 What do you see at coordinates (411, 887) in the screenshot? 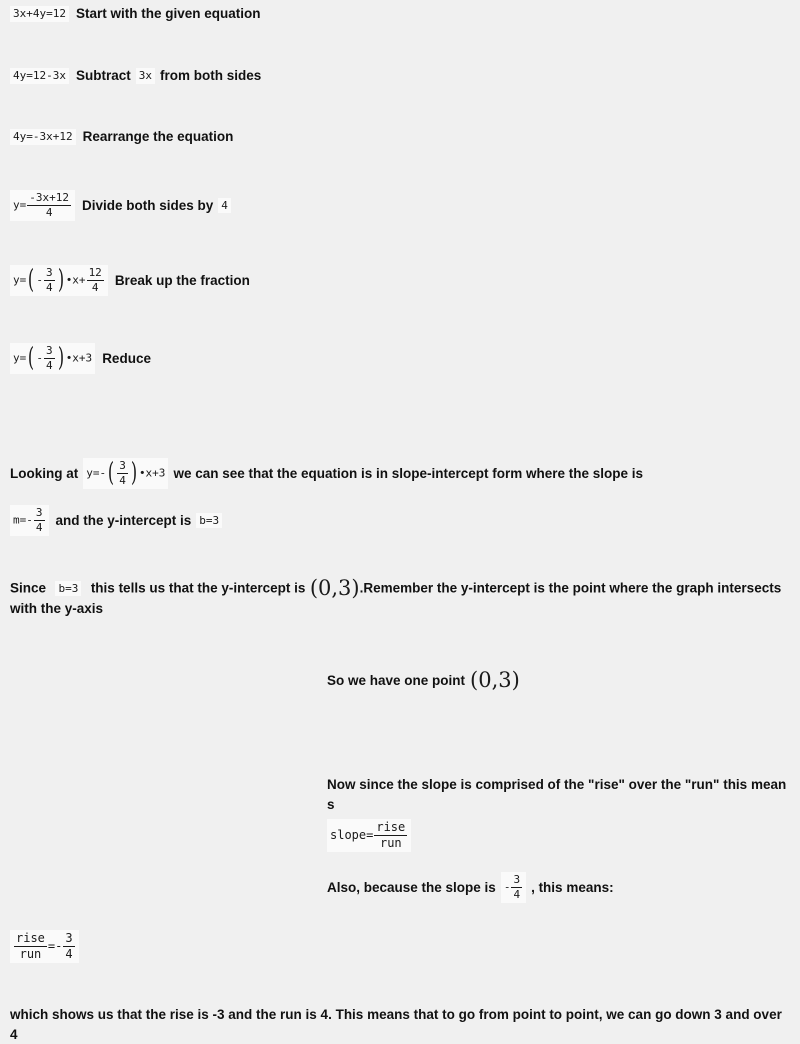
I see `also-text-before: Also, because the slope is` at bounding box center [411, 887].